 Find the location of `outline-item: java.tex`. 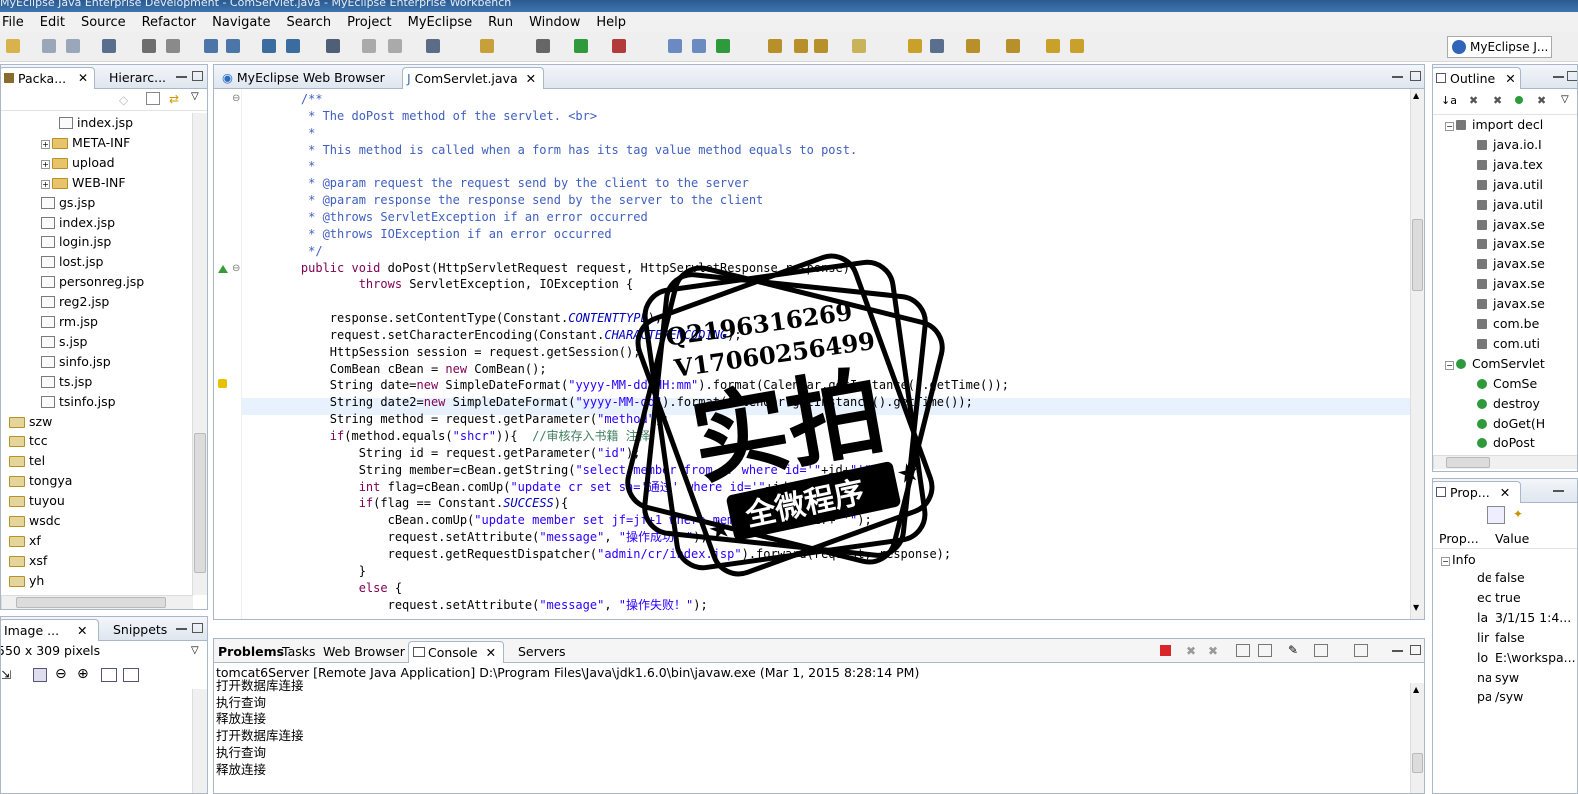

outline-item: java.tex is located at coordinates (1510, 165).